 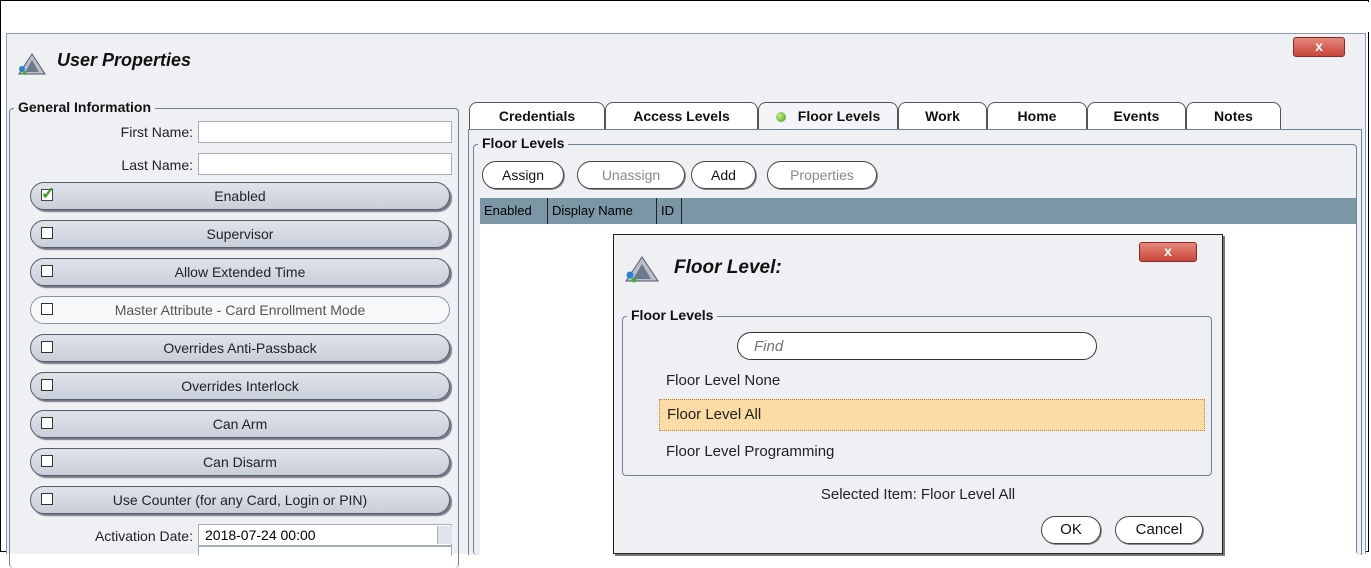 I want to click on list-item-floor-level-programming: Floor Level Programming, so click(x=932, y=453).